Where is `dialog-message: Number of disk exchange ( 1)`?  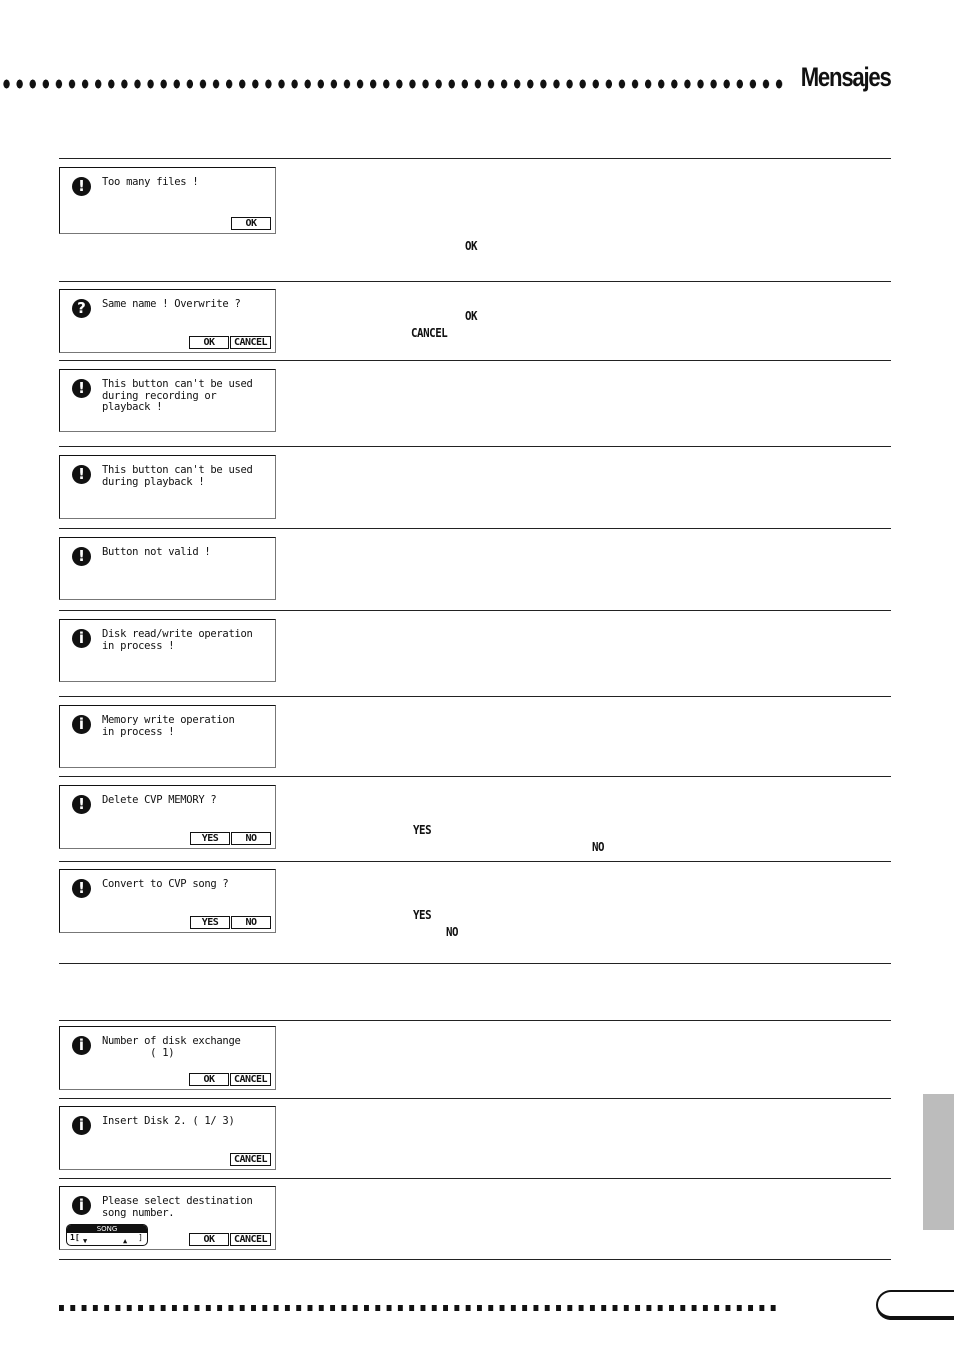
dialog-message: Number of disk exchange ( 1) is located at coordinates (171, 1047).